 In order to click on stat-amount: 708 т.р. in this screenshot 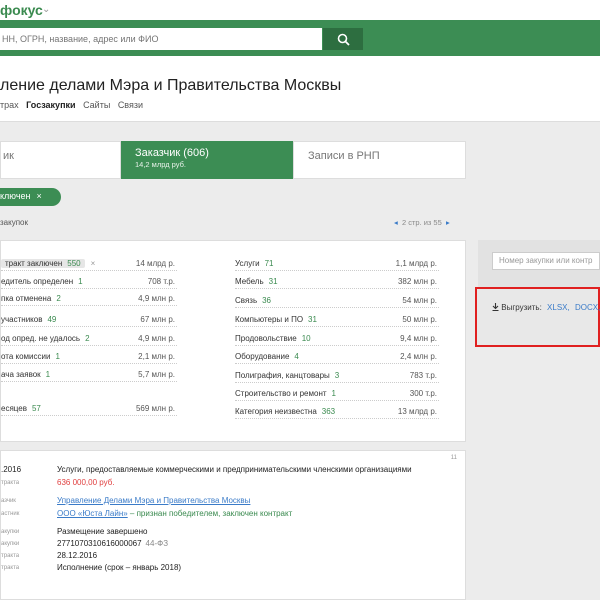, I will do `click(161, 281)`.